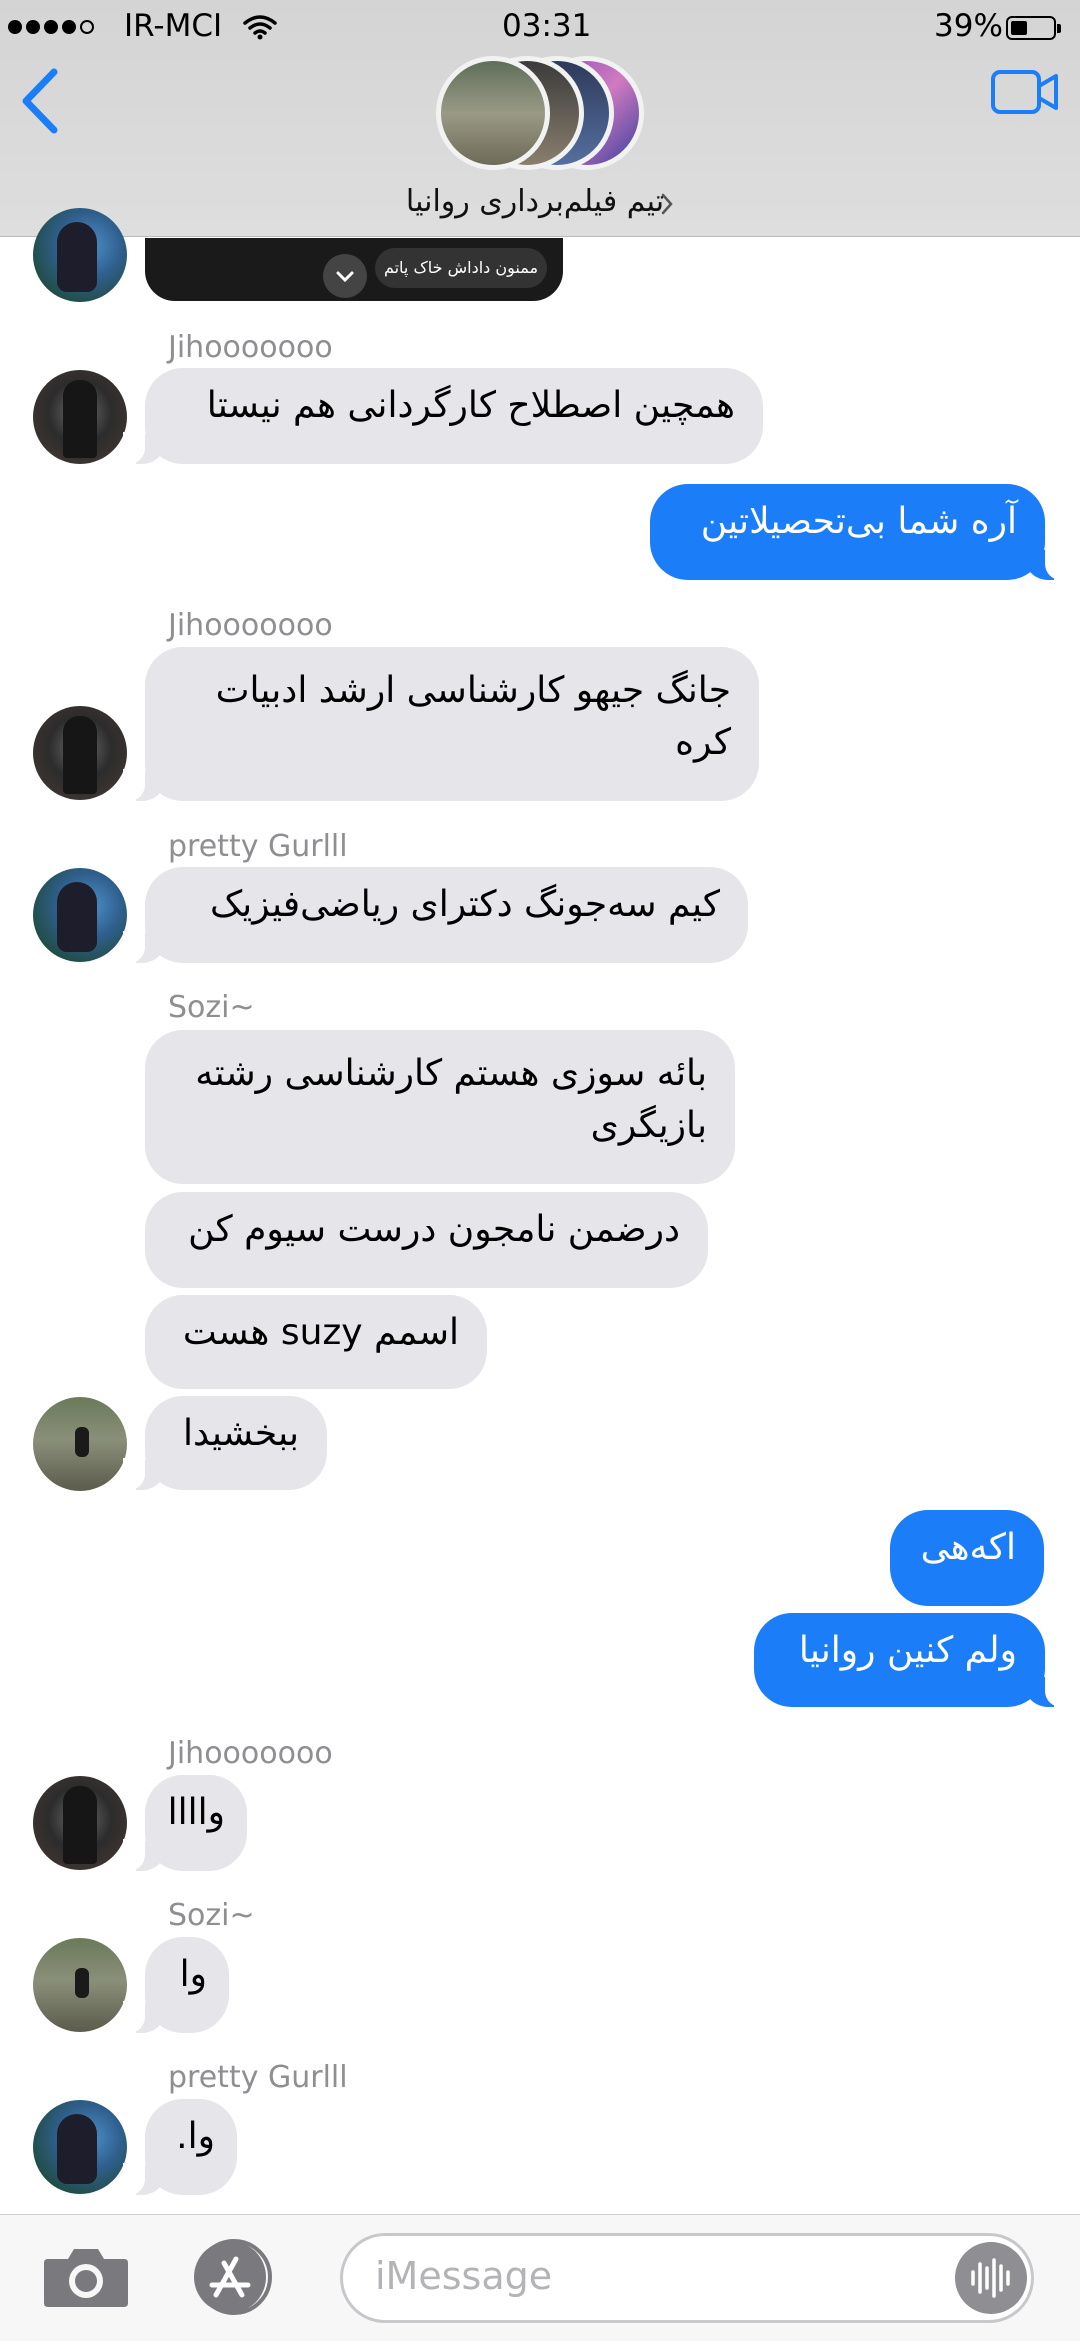 This screenshot has height=2341, width=1080. Describe the element at coordinates (316, 1342) in the screenshot. I see `message-bubble: اسمم suzy هست` at that location.